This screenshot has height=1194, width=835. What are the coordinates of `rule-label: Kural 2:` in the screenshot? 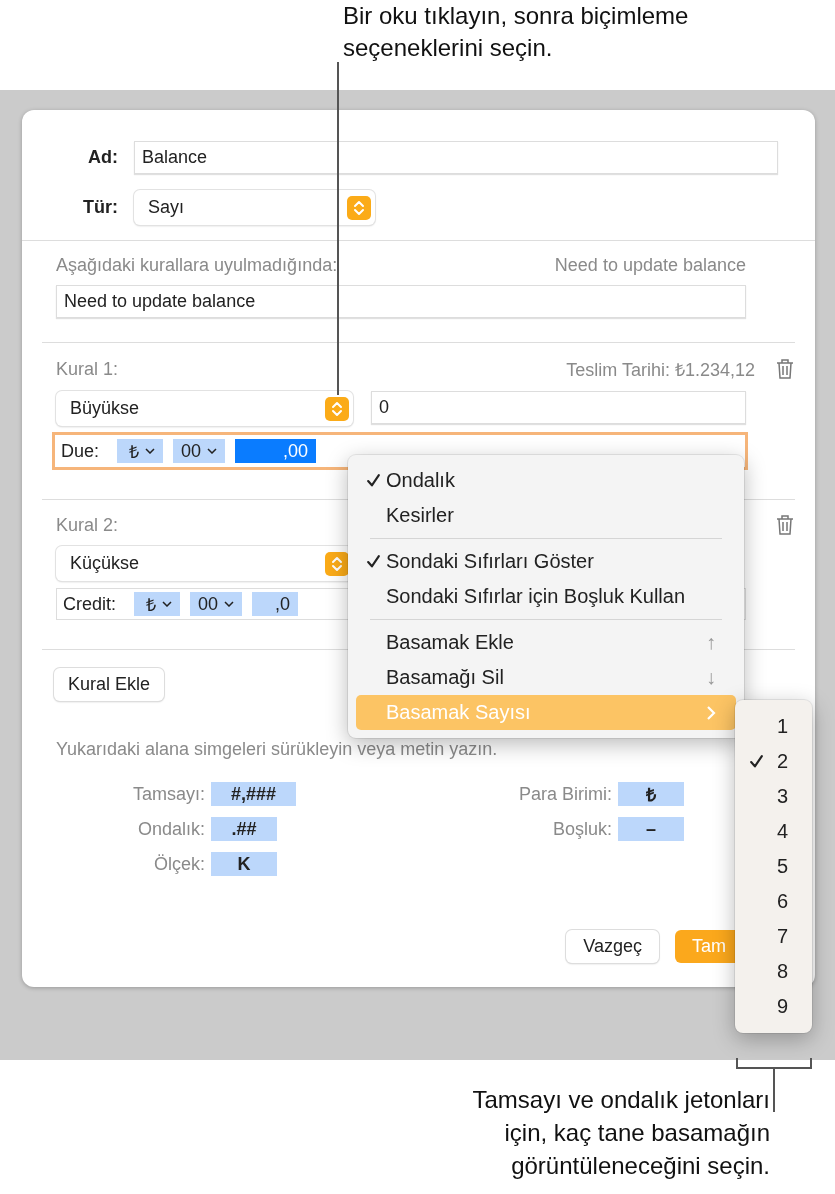 It's located at (87, 525).